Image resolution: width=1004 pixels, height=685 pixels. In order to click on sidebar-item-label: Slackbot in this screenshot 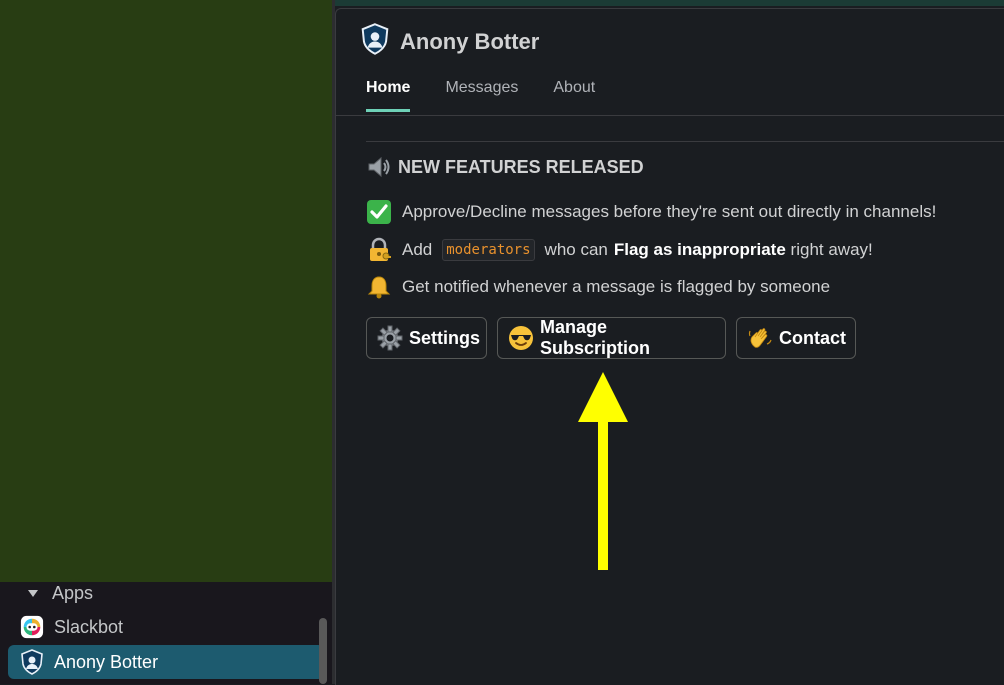, I will do `click(89, 626)`.